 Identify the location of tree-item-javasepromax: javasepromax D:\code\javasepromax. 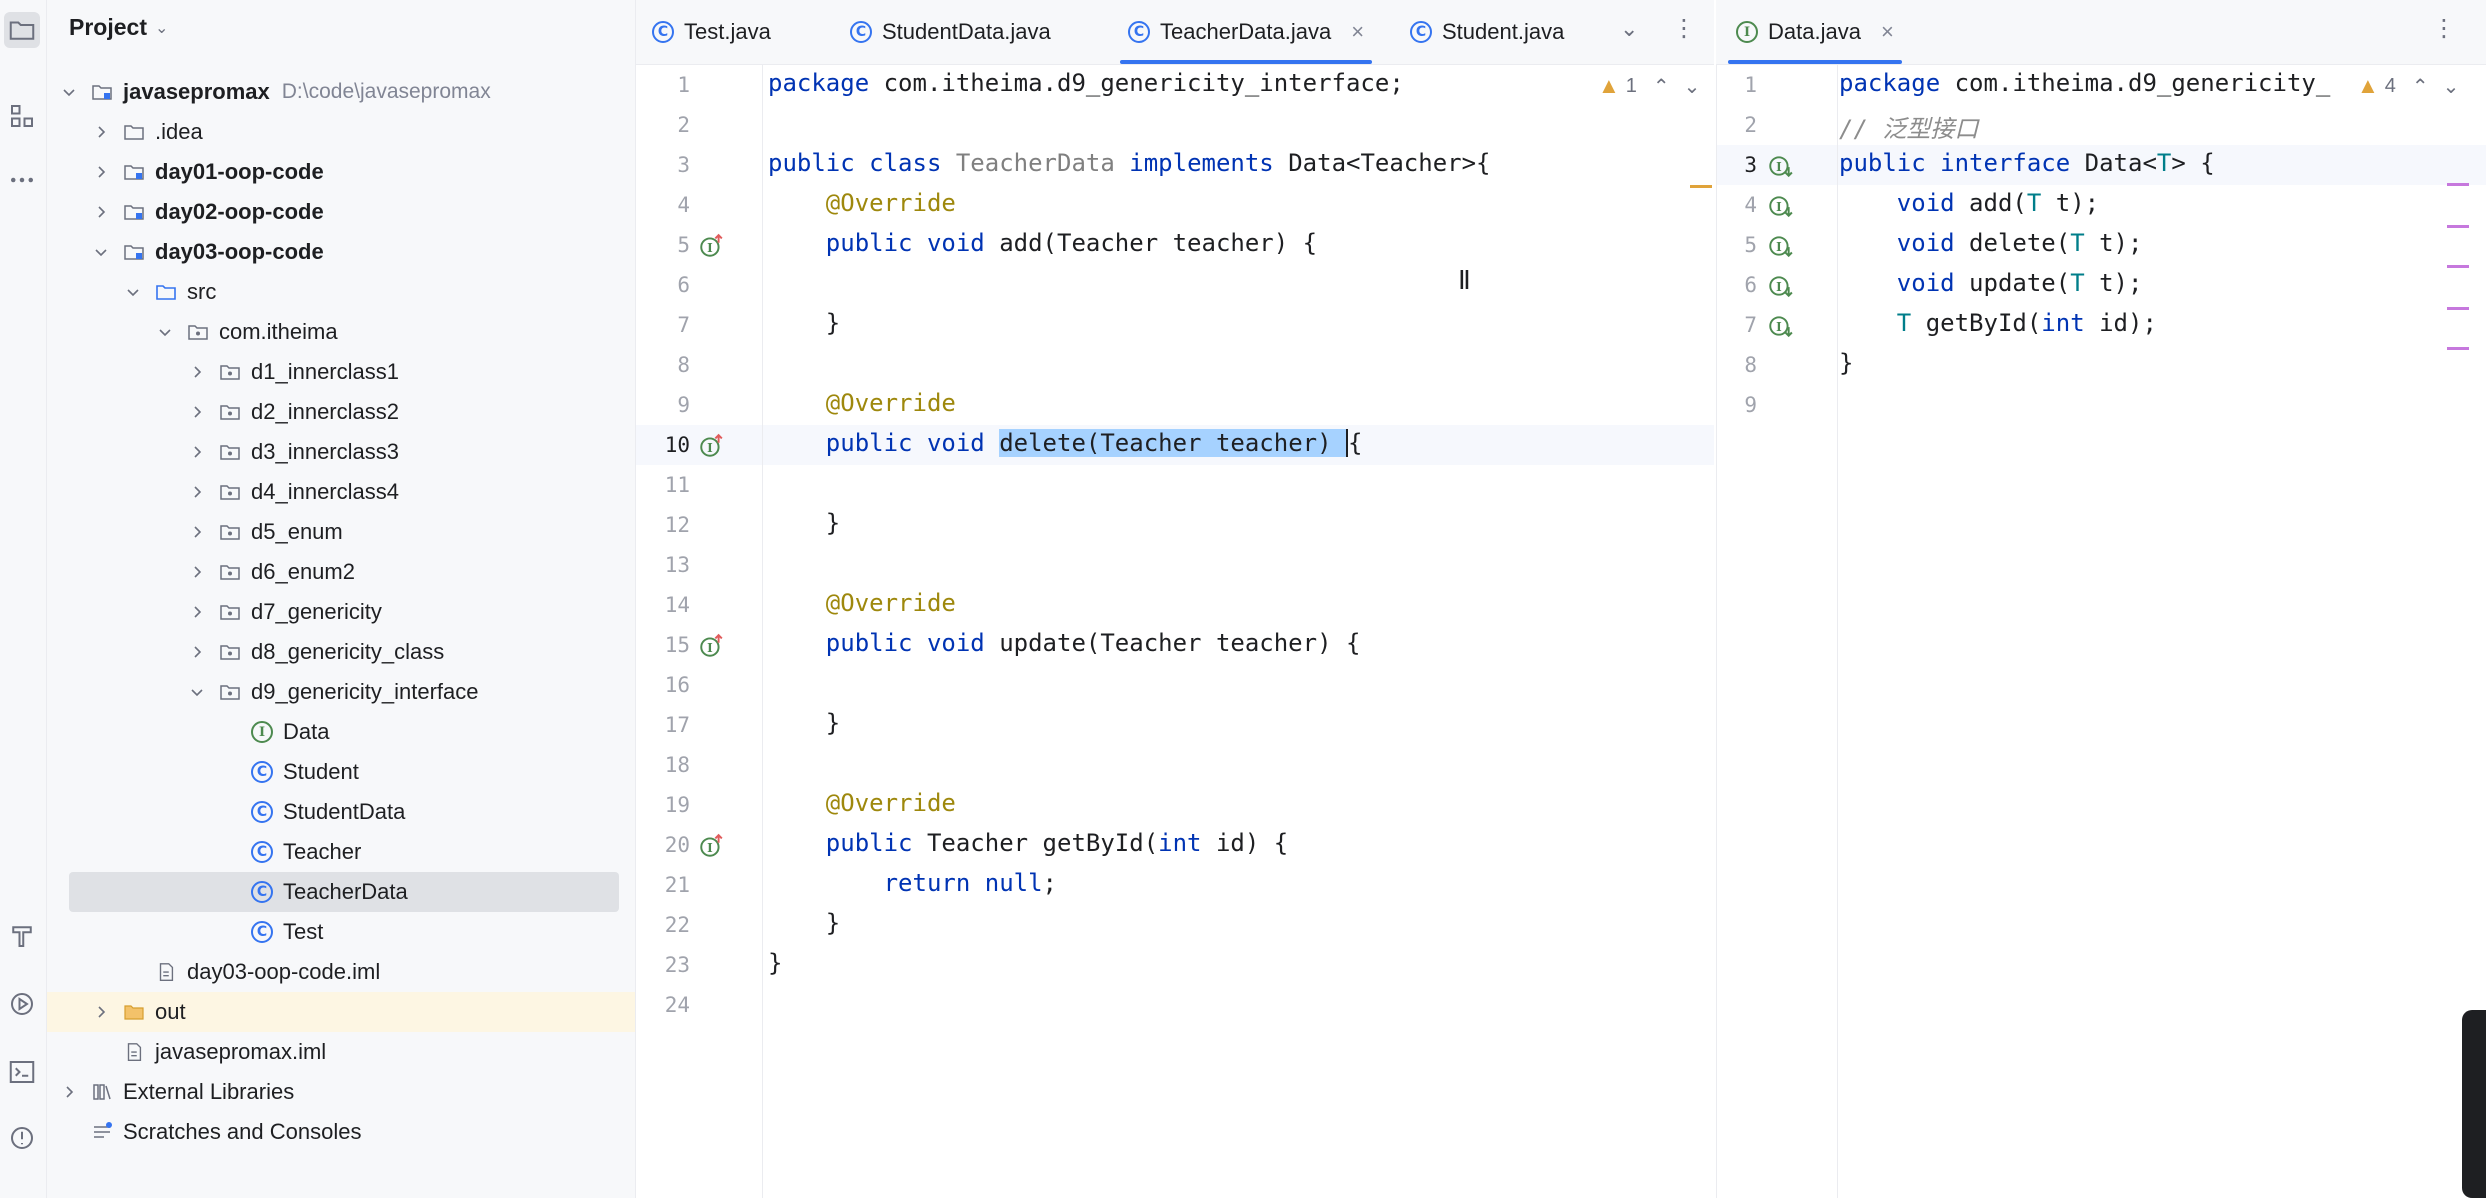
(341, 92).